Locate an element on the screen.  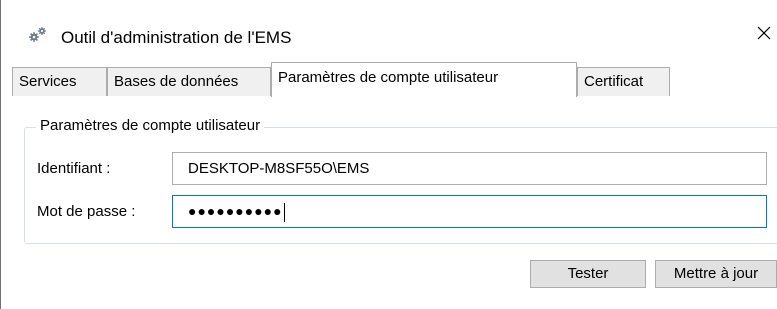
tab-user-account-settings: Paramètres de compte utilisateur is located at coordinates (424, 79).